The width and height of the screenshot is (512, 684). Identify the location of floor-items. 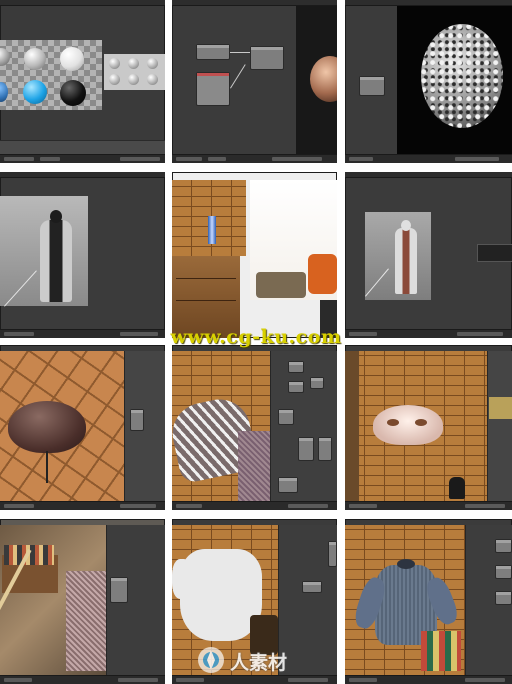
(281, 285).